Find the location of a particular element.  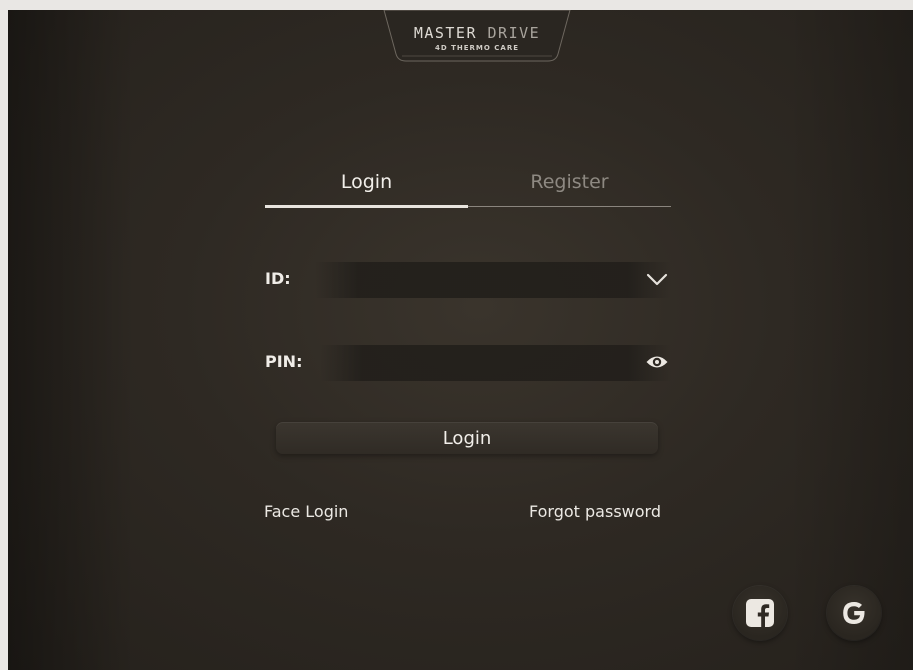

logo-title: MASTER DRIVE is located at coordinates (477, 33).